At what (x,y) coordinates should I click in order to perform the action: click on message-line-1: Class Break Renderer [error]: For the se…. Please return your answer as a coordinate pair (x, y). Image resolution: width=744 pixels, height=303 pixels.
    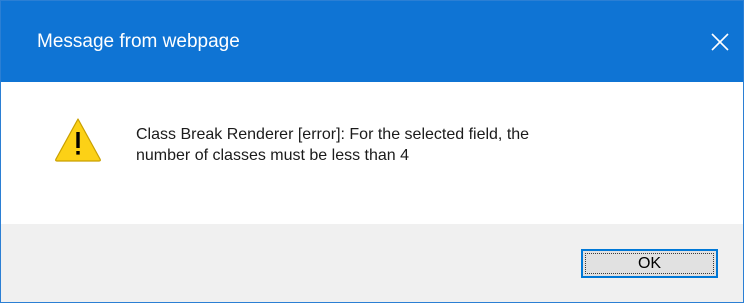
    Looking at the image, I should click on (333, 134).